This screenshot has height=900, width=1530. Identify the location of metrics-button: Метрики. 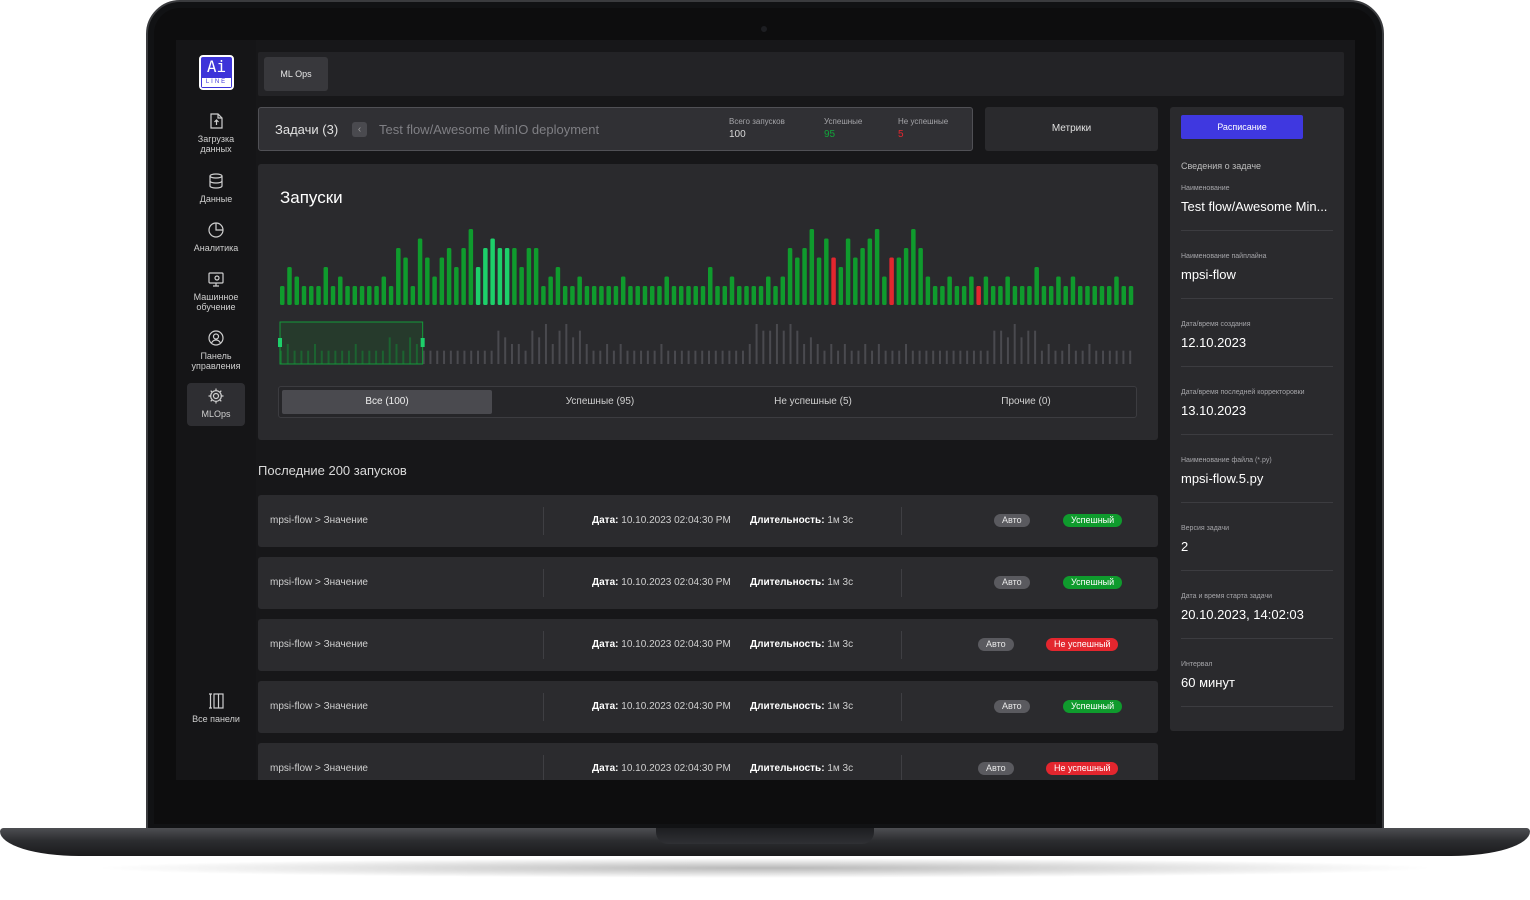
(1071, 129).